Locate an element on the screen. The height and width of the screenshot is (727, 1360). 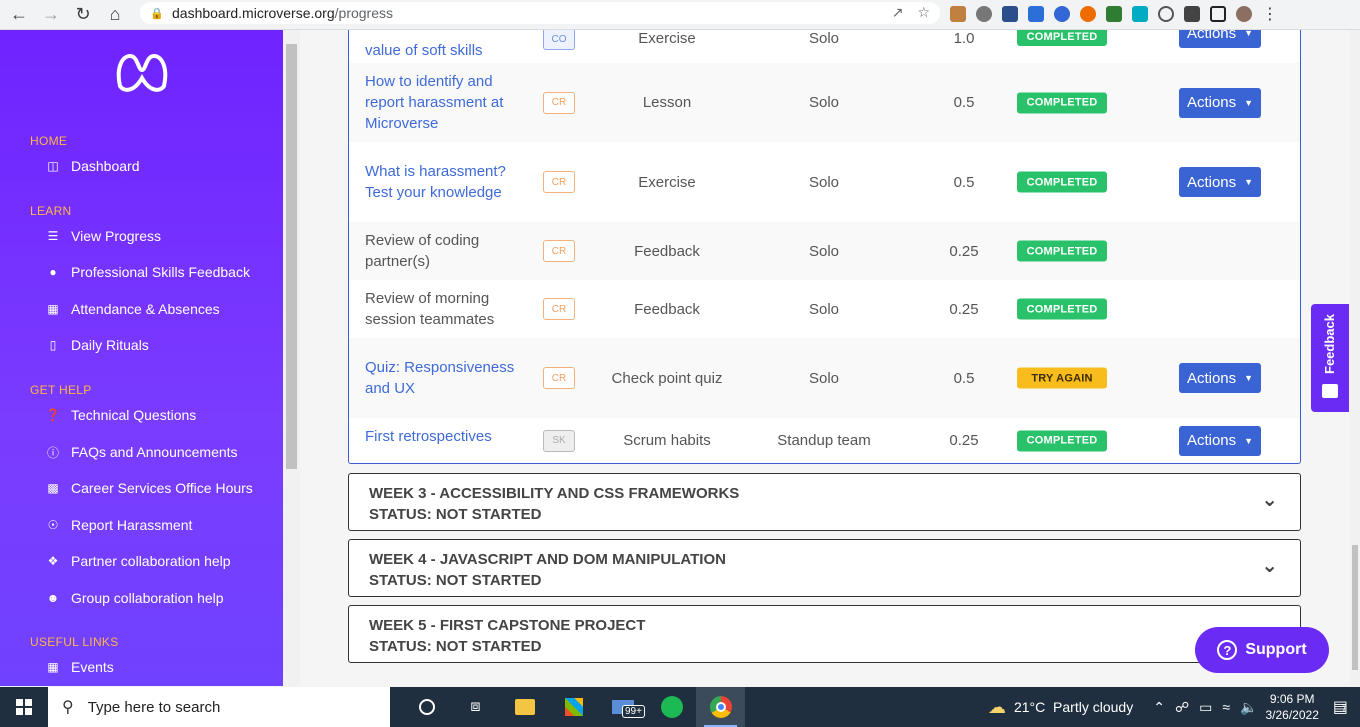
task-view-icon: ⧈ is located at coordinates (475, 707).